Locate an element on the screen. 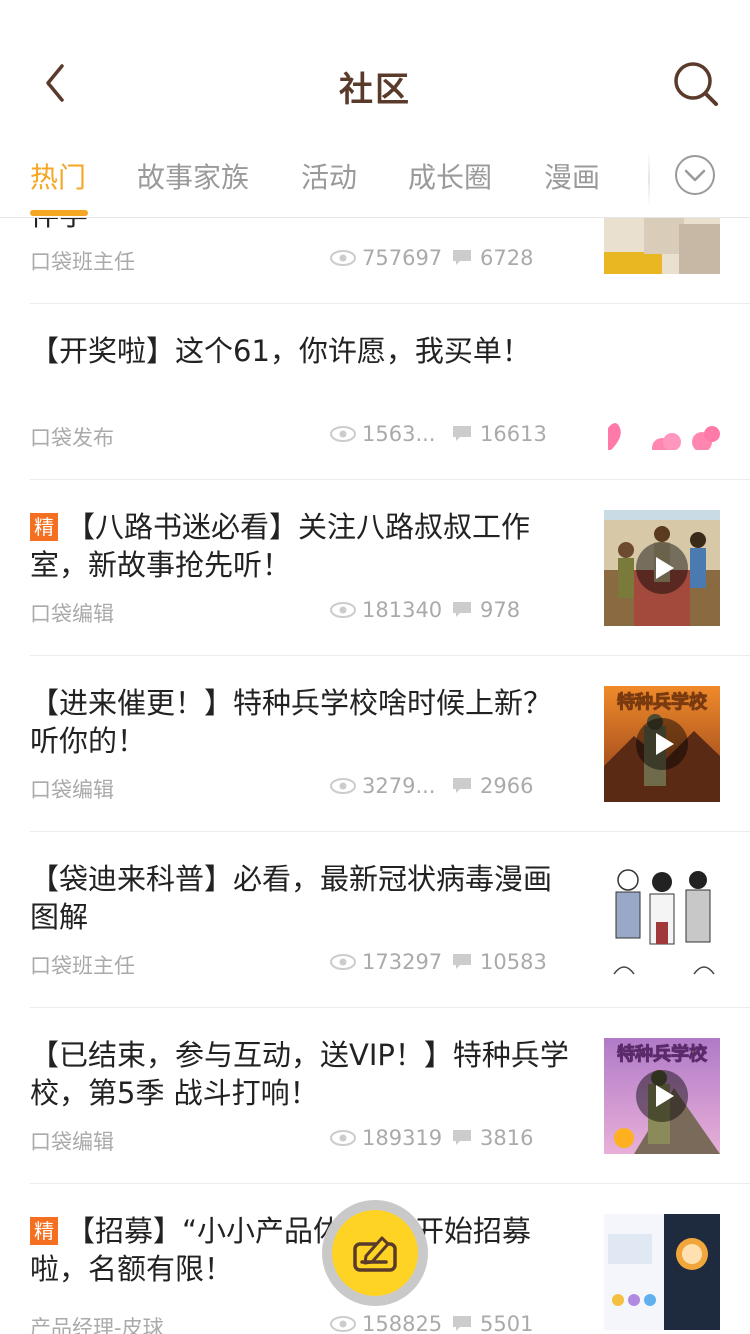 This screenshot has width=750, height=1334. post-title-text: 【招募】“小小产品体验官”开始招募啦，名额有限！ is located at coordinates (281, 1250).